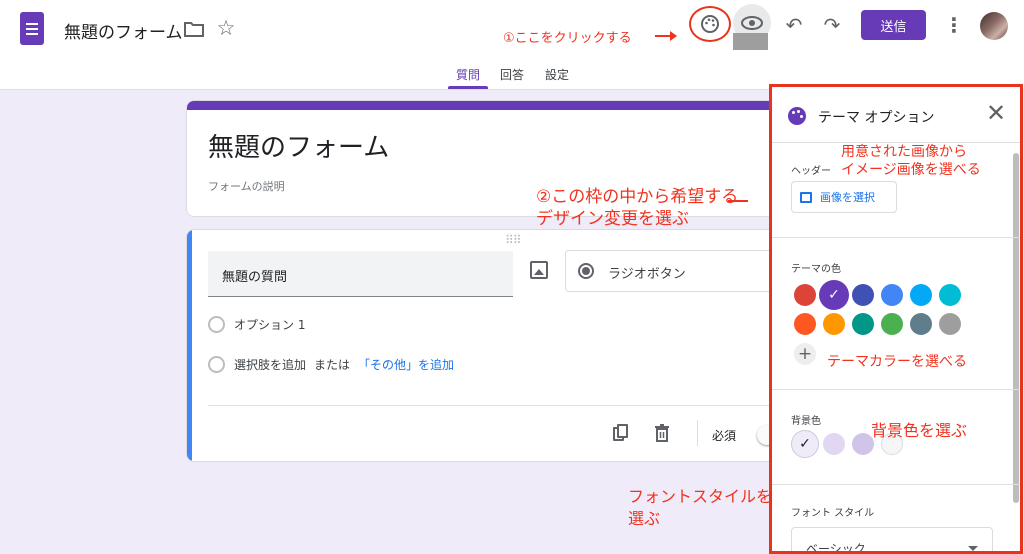 Image resolution: width=1024 pixels, height=554 pixels. I want to click on or-text: または, so click(332, 365).